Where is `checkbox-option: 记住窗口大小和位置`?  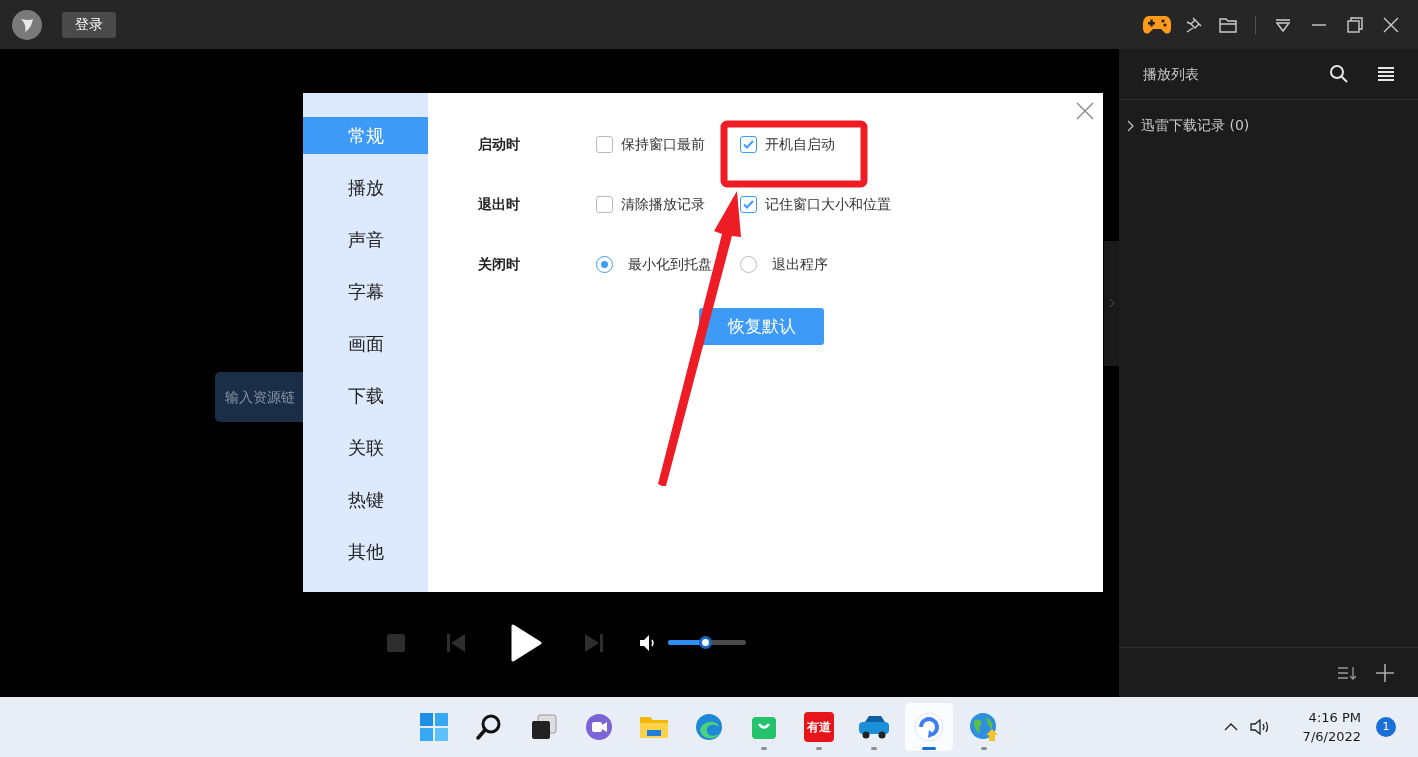 checkbox-option: 记住窗口大小和位置 is located at coordinates (815, 204).